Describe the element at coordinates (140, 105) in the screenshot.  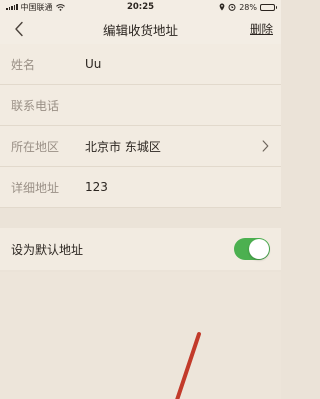
I see `phone-row: 联系电话` at that location.